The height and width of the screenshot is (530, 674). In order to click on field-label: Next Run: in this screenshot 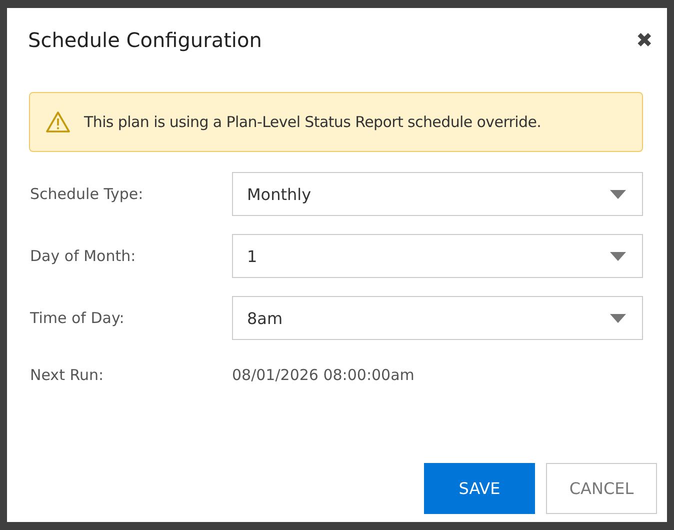, I will do `click(67, 375)`.